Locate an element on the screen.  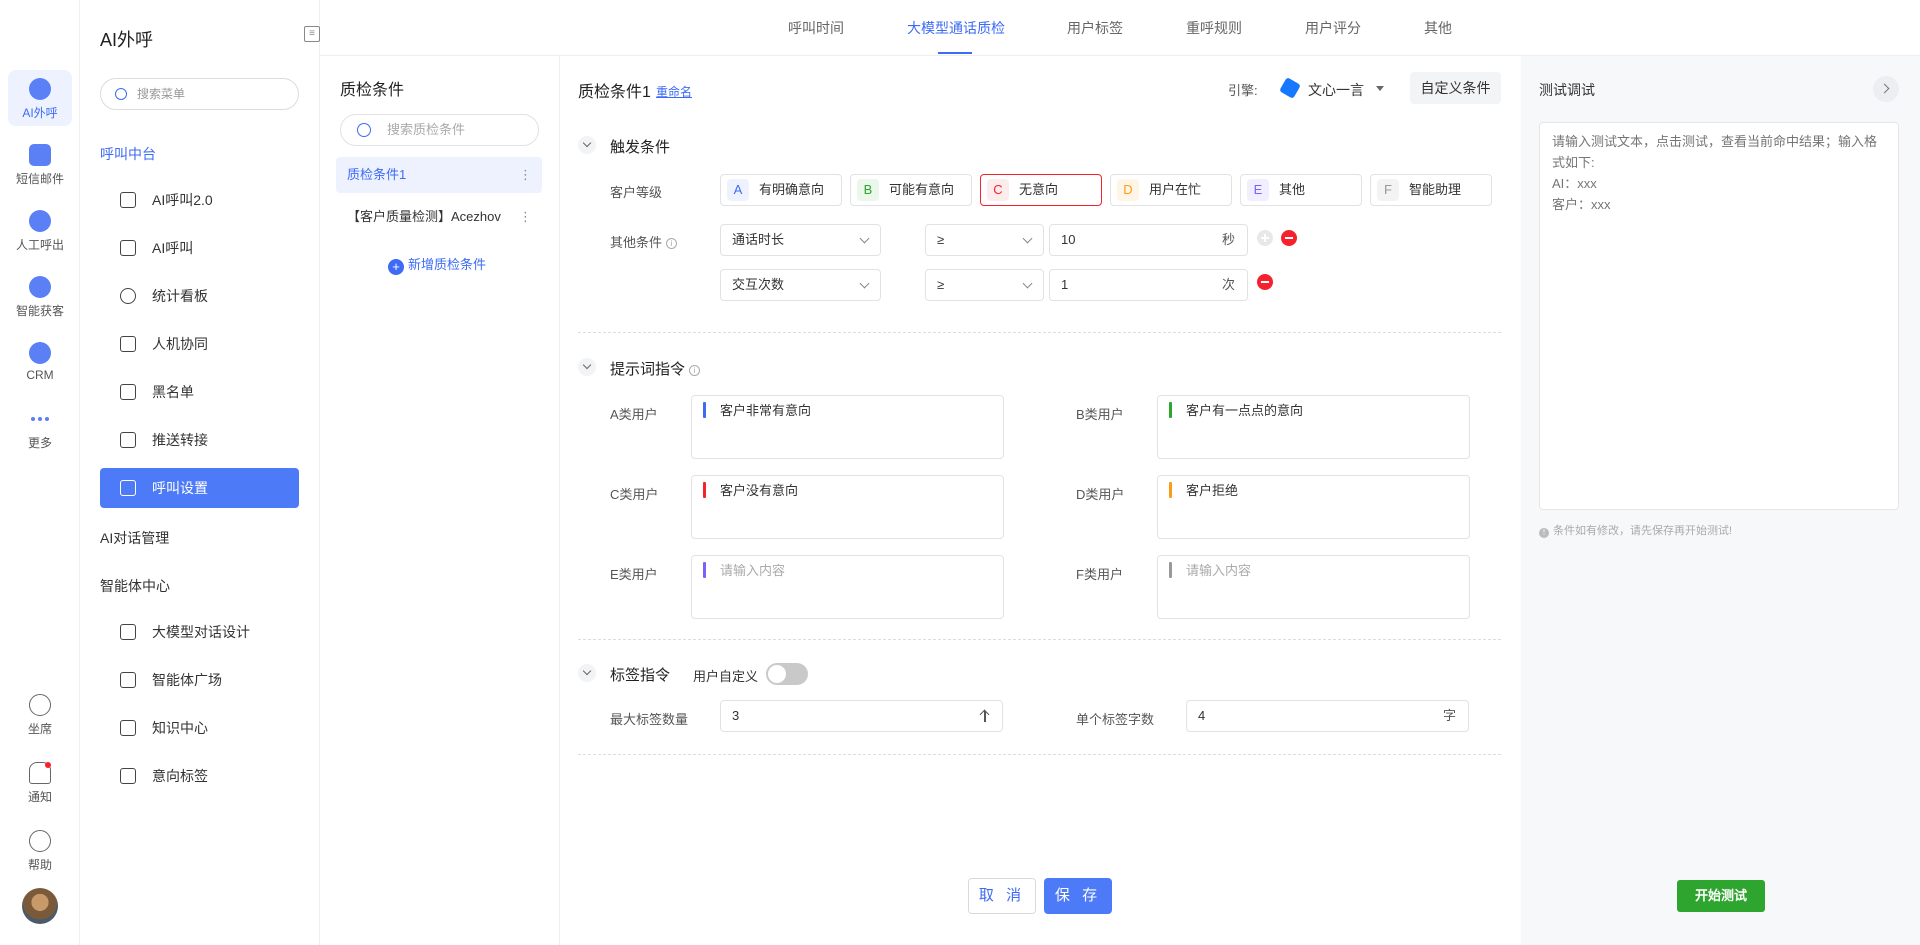
custom-condition-button: 自定义条件 is located at coordinates (1455, 88).